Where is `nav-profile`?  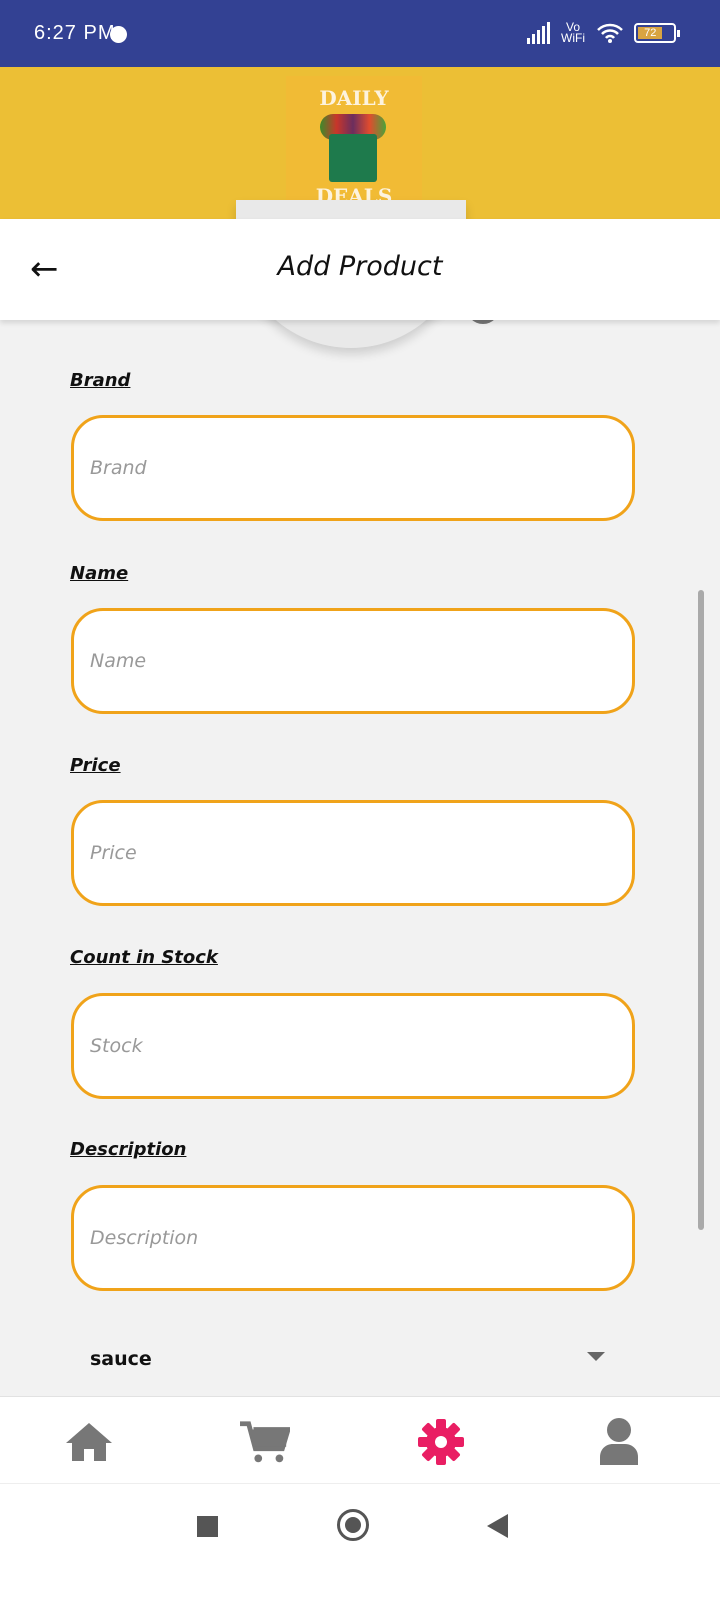 nav-profile is located at coordinates (619, 1442).